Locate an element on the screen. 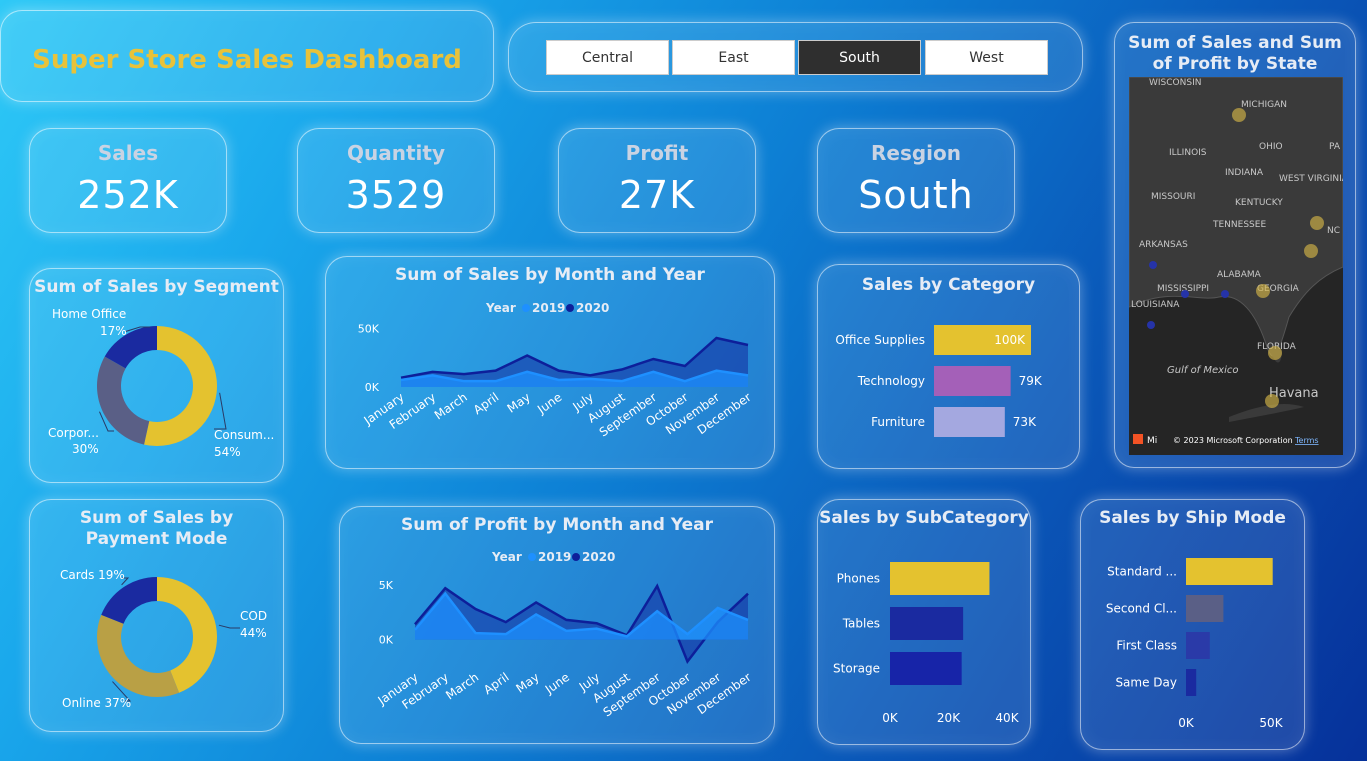  title-card: Super Store Sales Dashboard is located at coordinates (247, 56).